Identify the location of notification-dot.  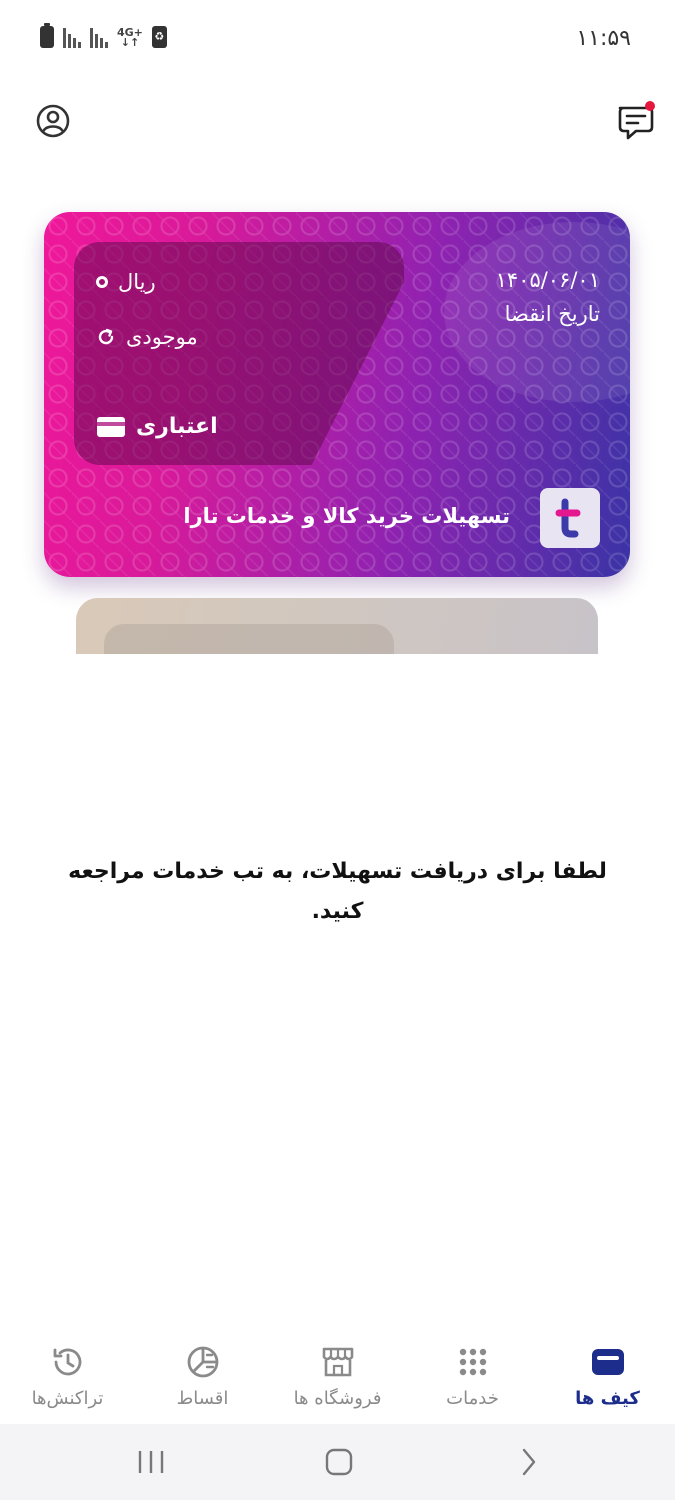
(650, 106).